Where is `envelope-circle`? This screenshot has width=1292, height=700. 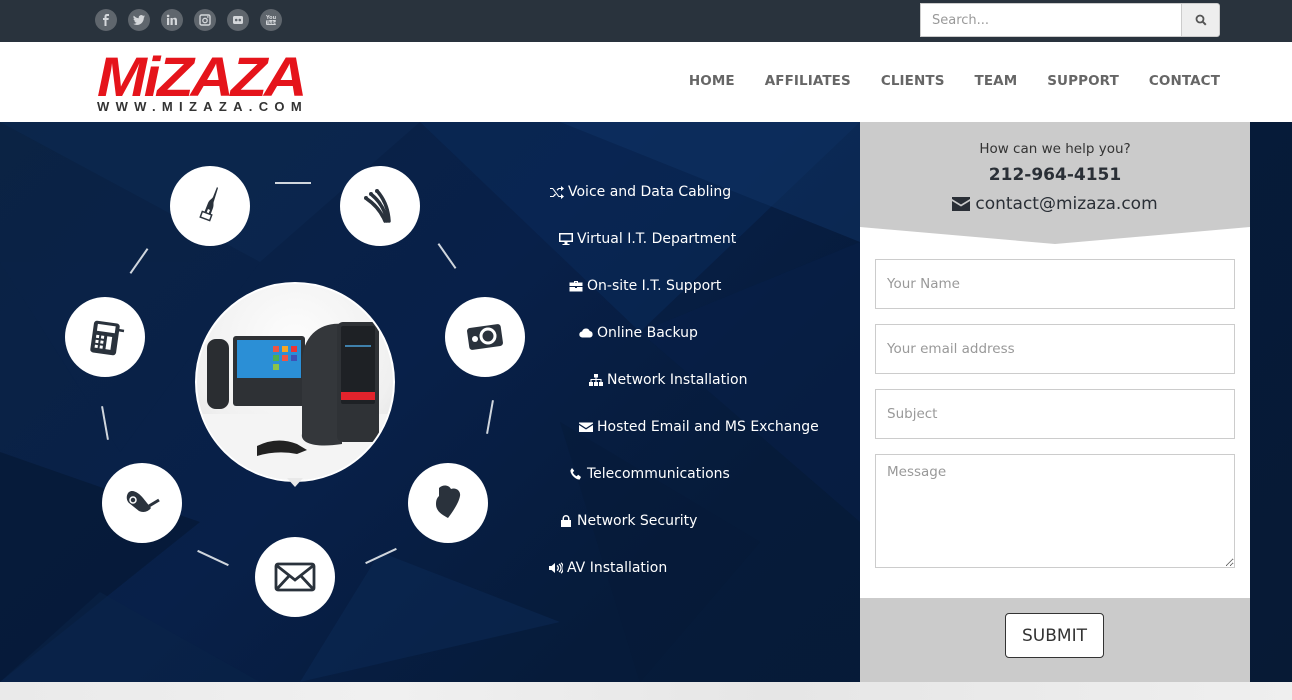
envelope-circle is located at coordinates (295, 577).